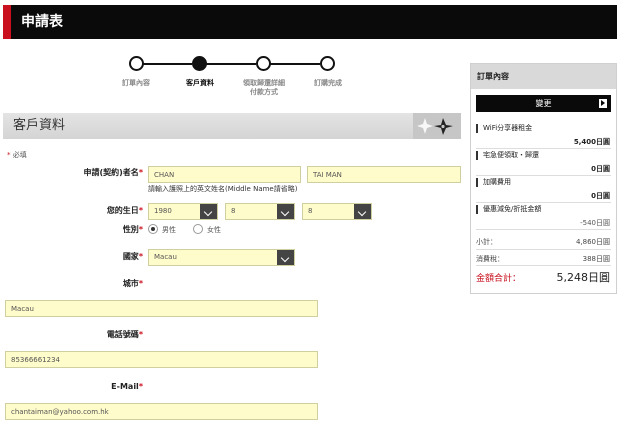 This screenshot has width=620, height=426. What do you see at coordinates (39, 125) in the screenshot?
I see `section-title: 客戶資料` at bounding box center [39, 125].